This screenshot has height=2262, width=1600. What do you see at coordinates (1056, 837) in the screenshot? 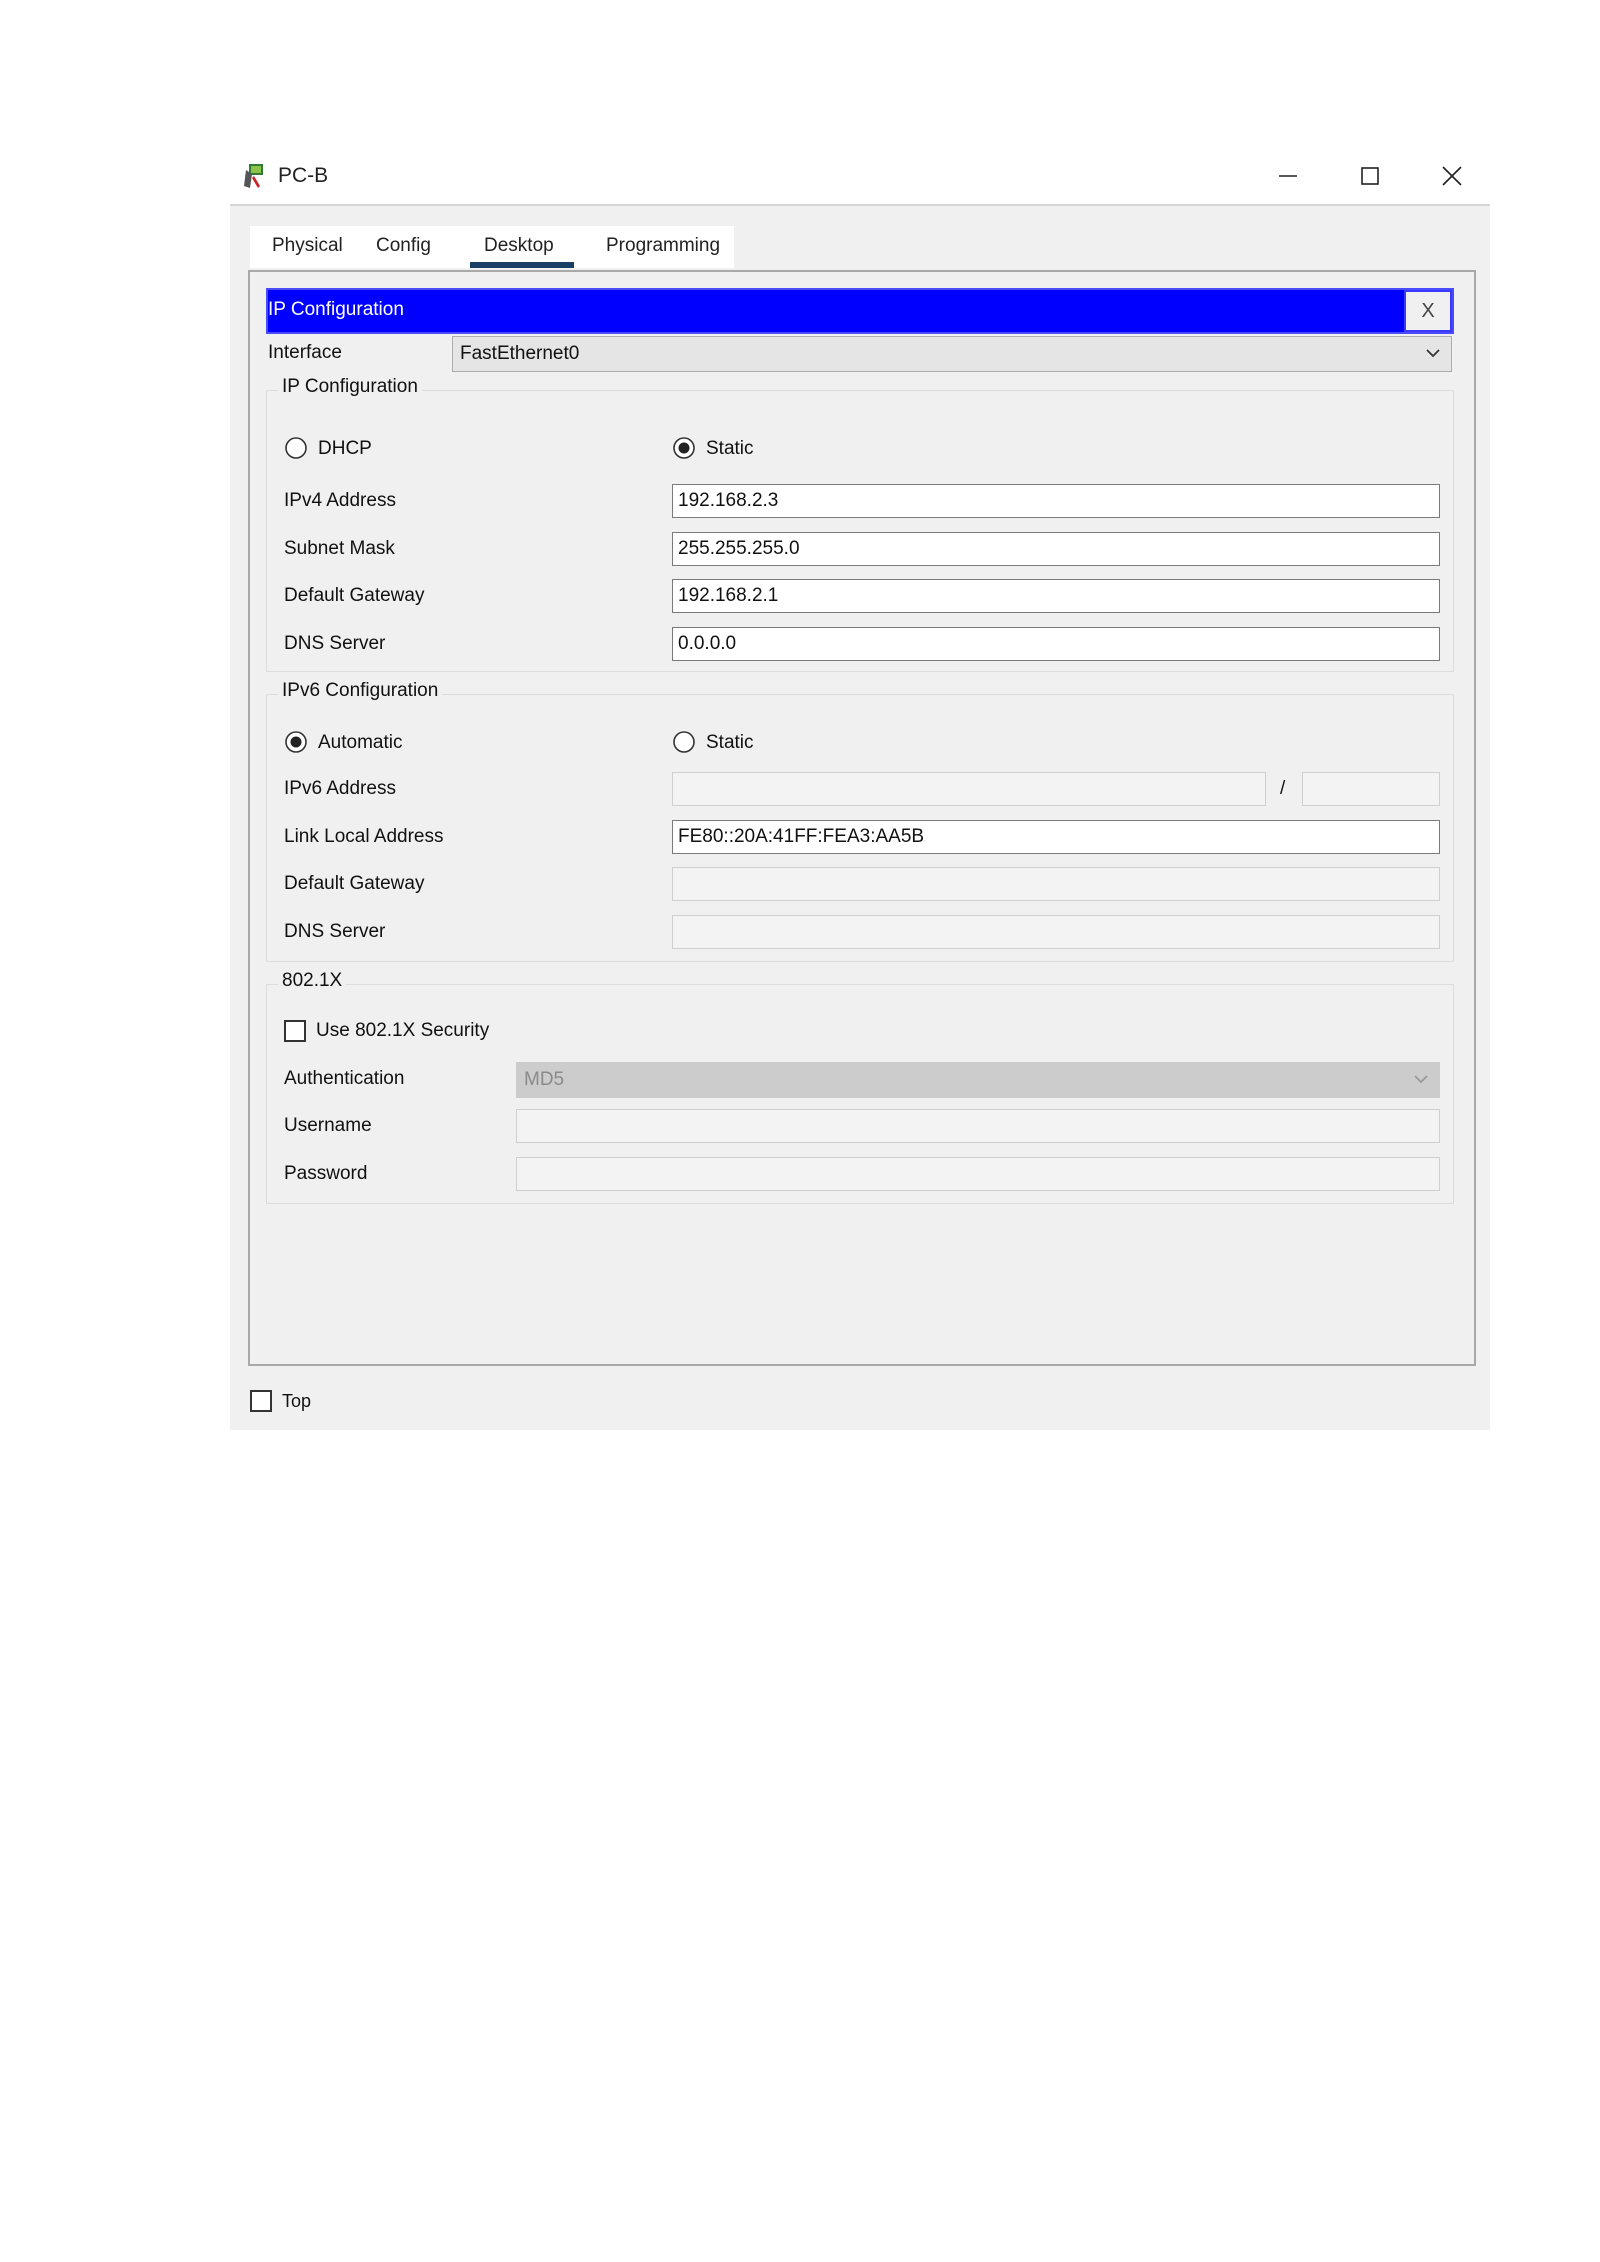
I see `link-local-address-input` at bounding box center [1056, 837].